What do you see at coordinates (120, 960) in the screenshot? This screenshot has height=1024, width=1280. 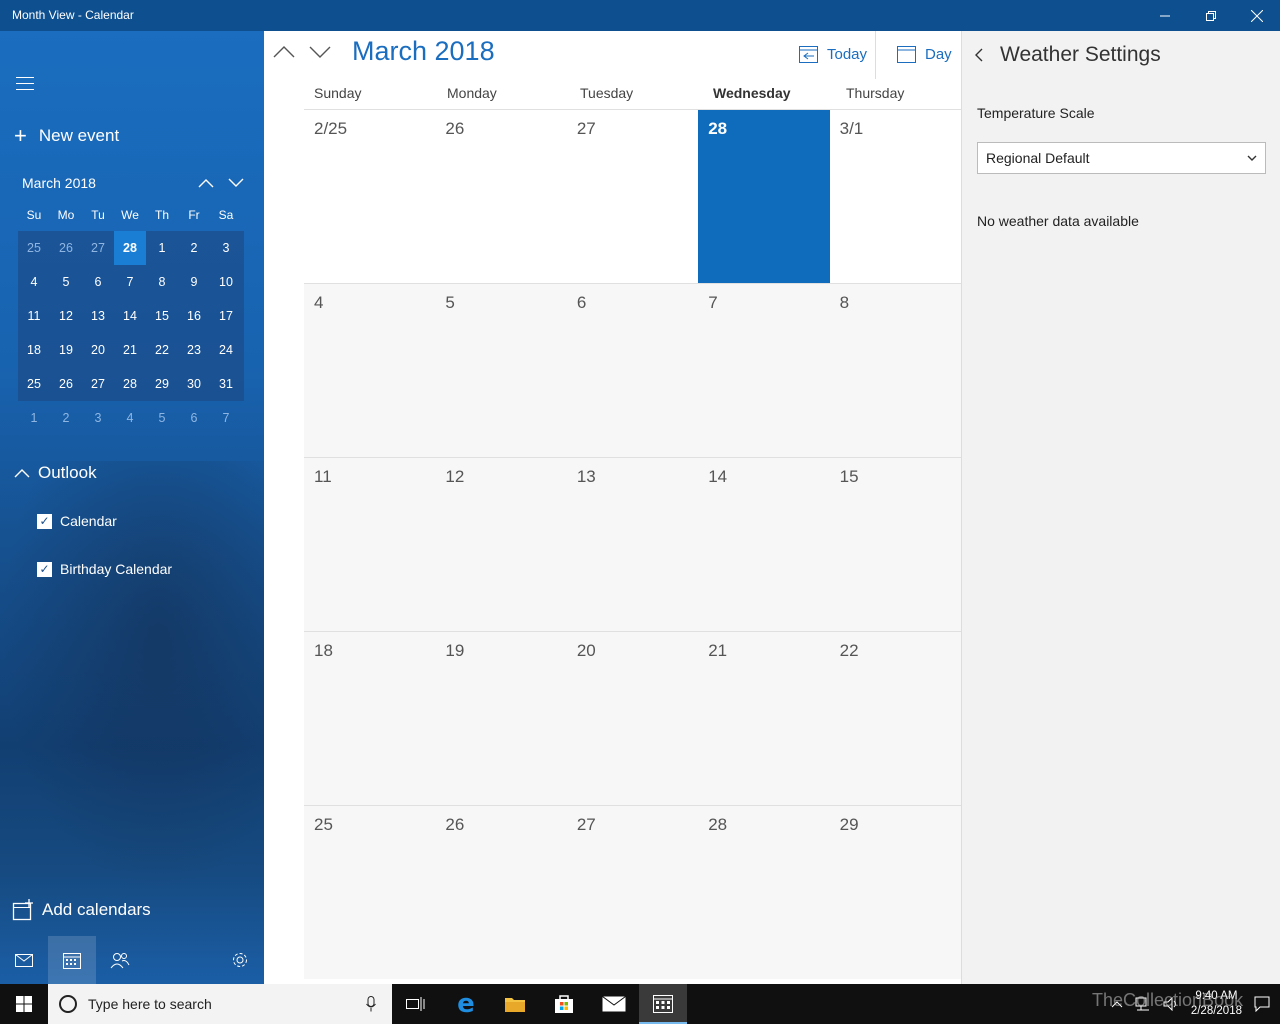 I see `people-button` at bounding box center [120, 960].